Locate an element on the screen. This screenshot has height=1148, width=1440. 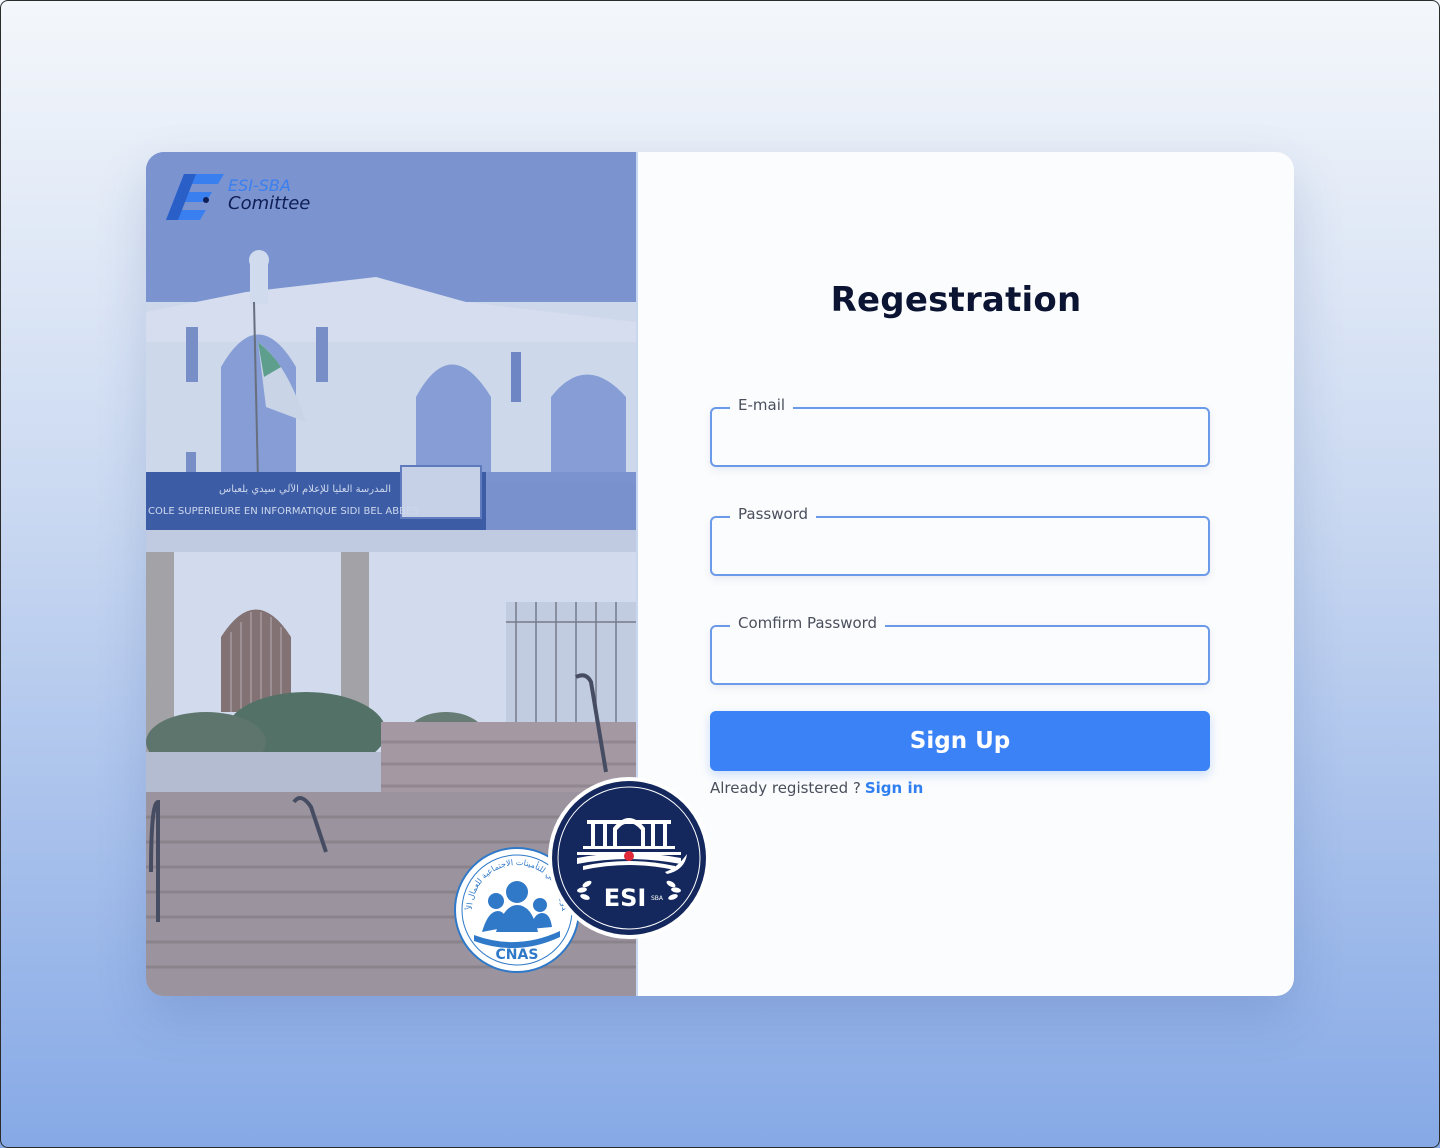
email-label: E-mail is located at coordinates (762, 405).